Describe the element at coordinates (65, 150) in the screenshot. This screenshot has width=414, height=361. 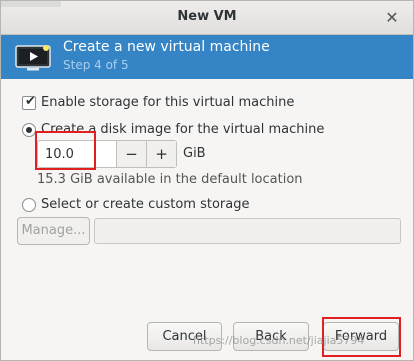
I see `size-highlight-annotation` at that location.